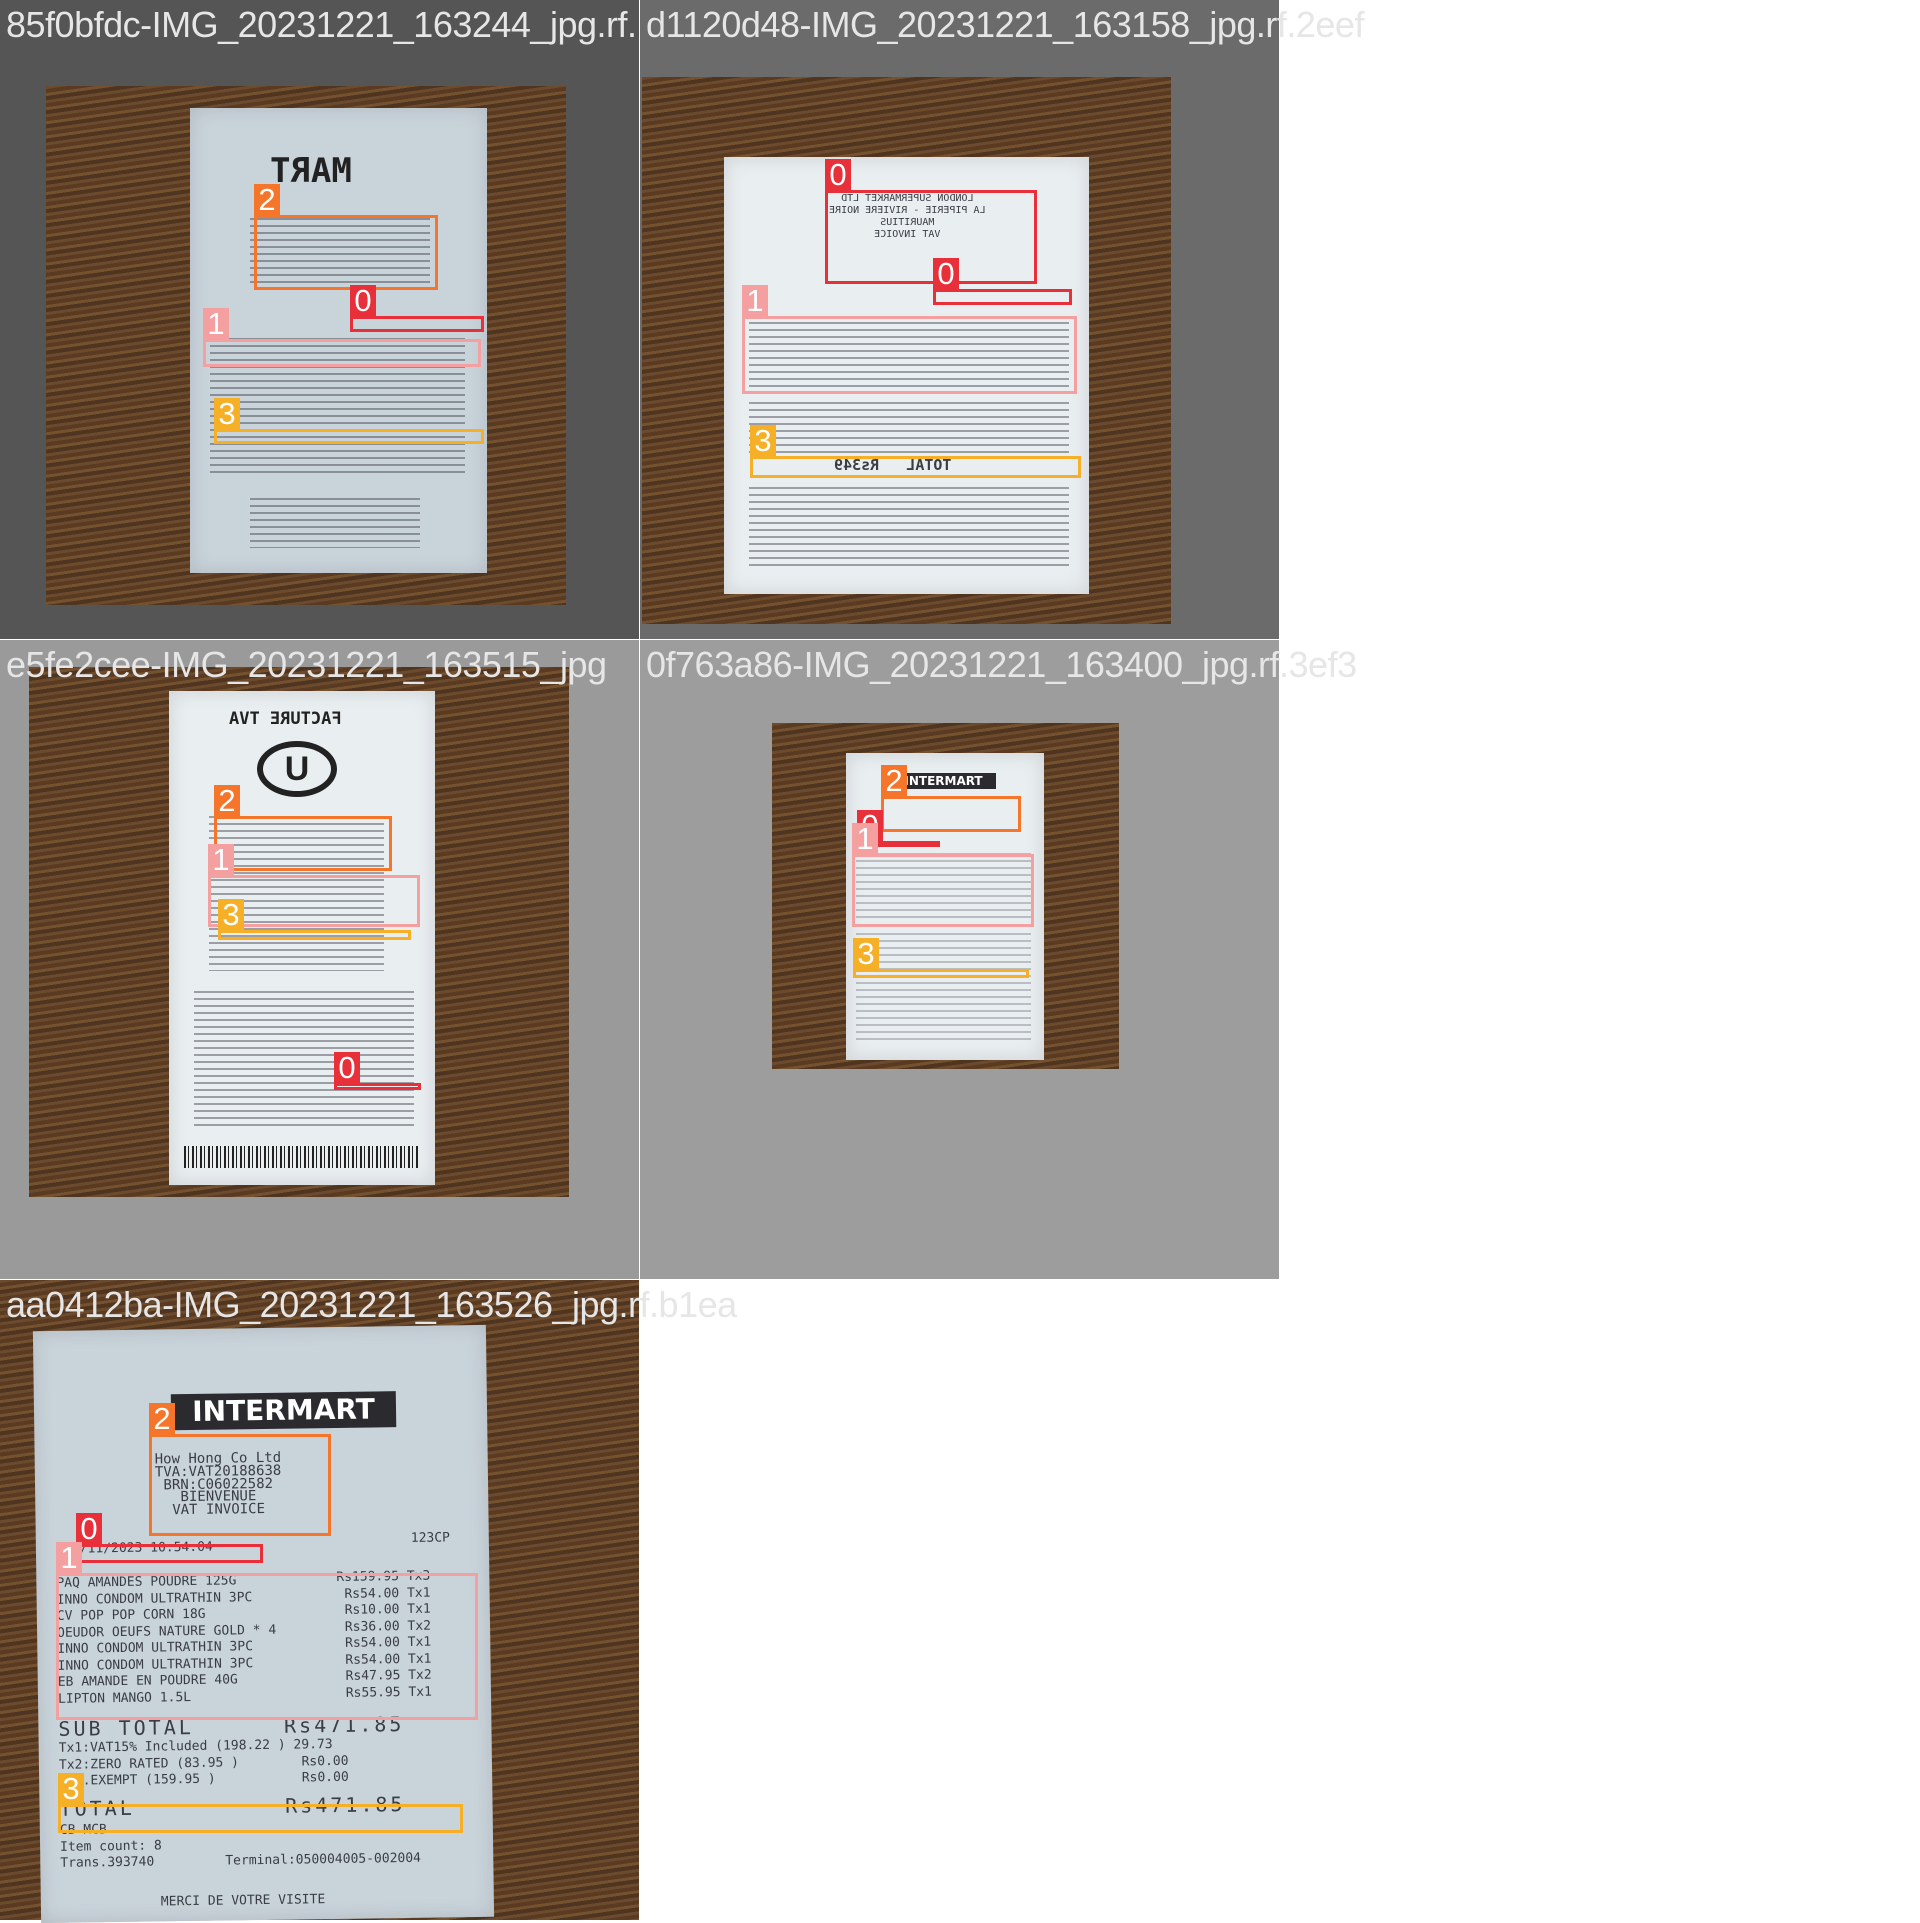 This screenshot has height=1923, width=1920. What do you see at coordinates (306, 664) in the screenshot?
I see `image-title: e5fe2cee-IMG_20231221_163515_jpg` at bounding box center [306, 664].